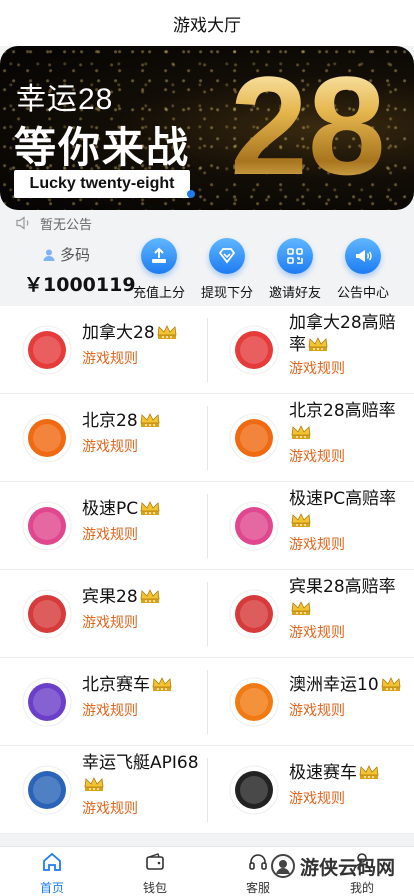  What do you see at coordinates (76, 270) in the screenshot?
I see `account-summary: 多码 ￥1000119` at bounding box center [76, 270].